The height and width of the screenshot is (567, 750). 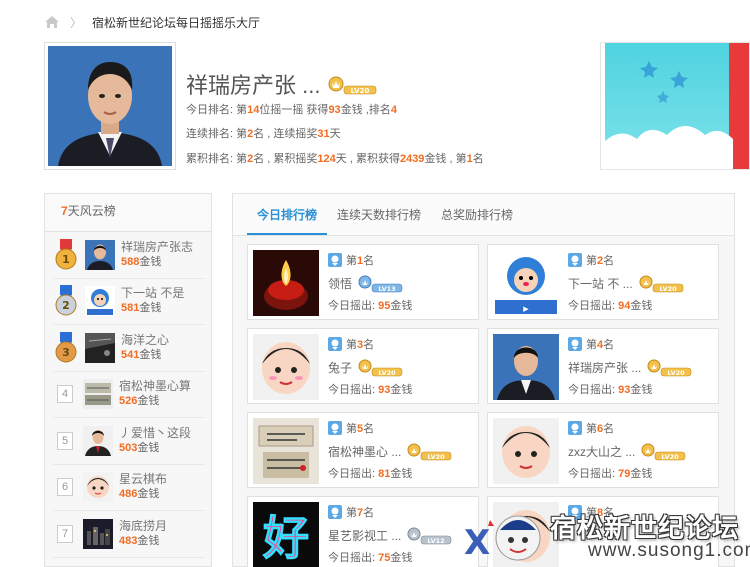 What do you see at coordinates (66, 259) in the screenshot?
I see `medal-rank-number: 1` at bounding box center [66, 259].